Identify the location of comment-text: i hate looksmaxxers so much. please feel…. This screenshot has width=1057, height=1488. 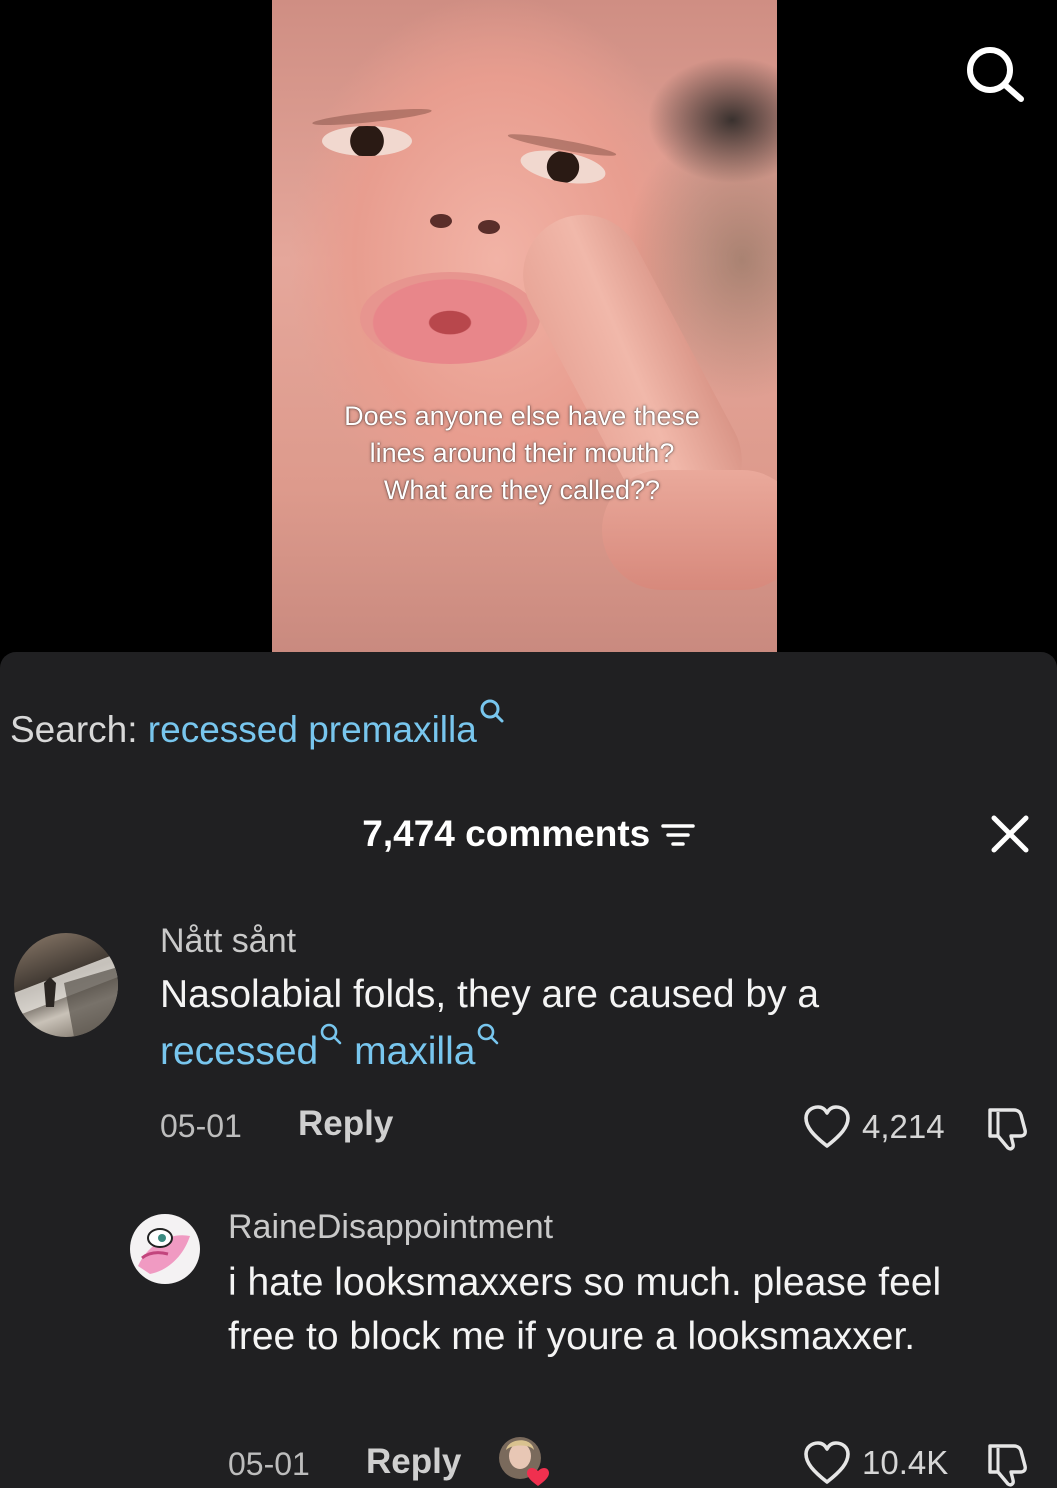
(585, 1309).